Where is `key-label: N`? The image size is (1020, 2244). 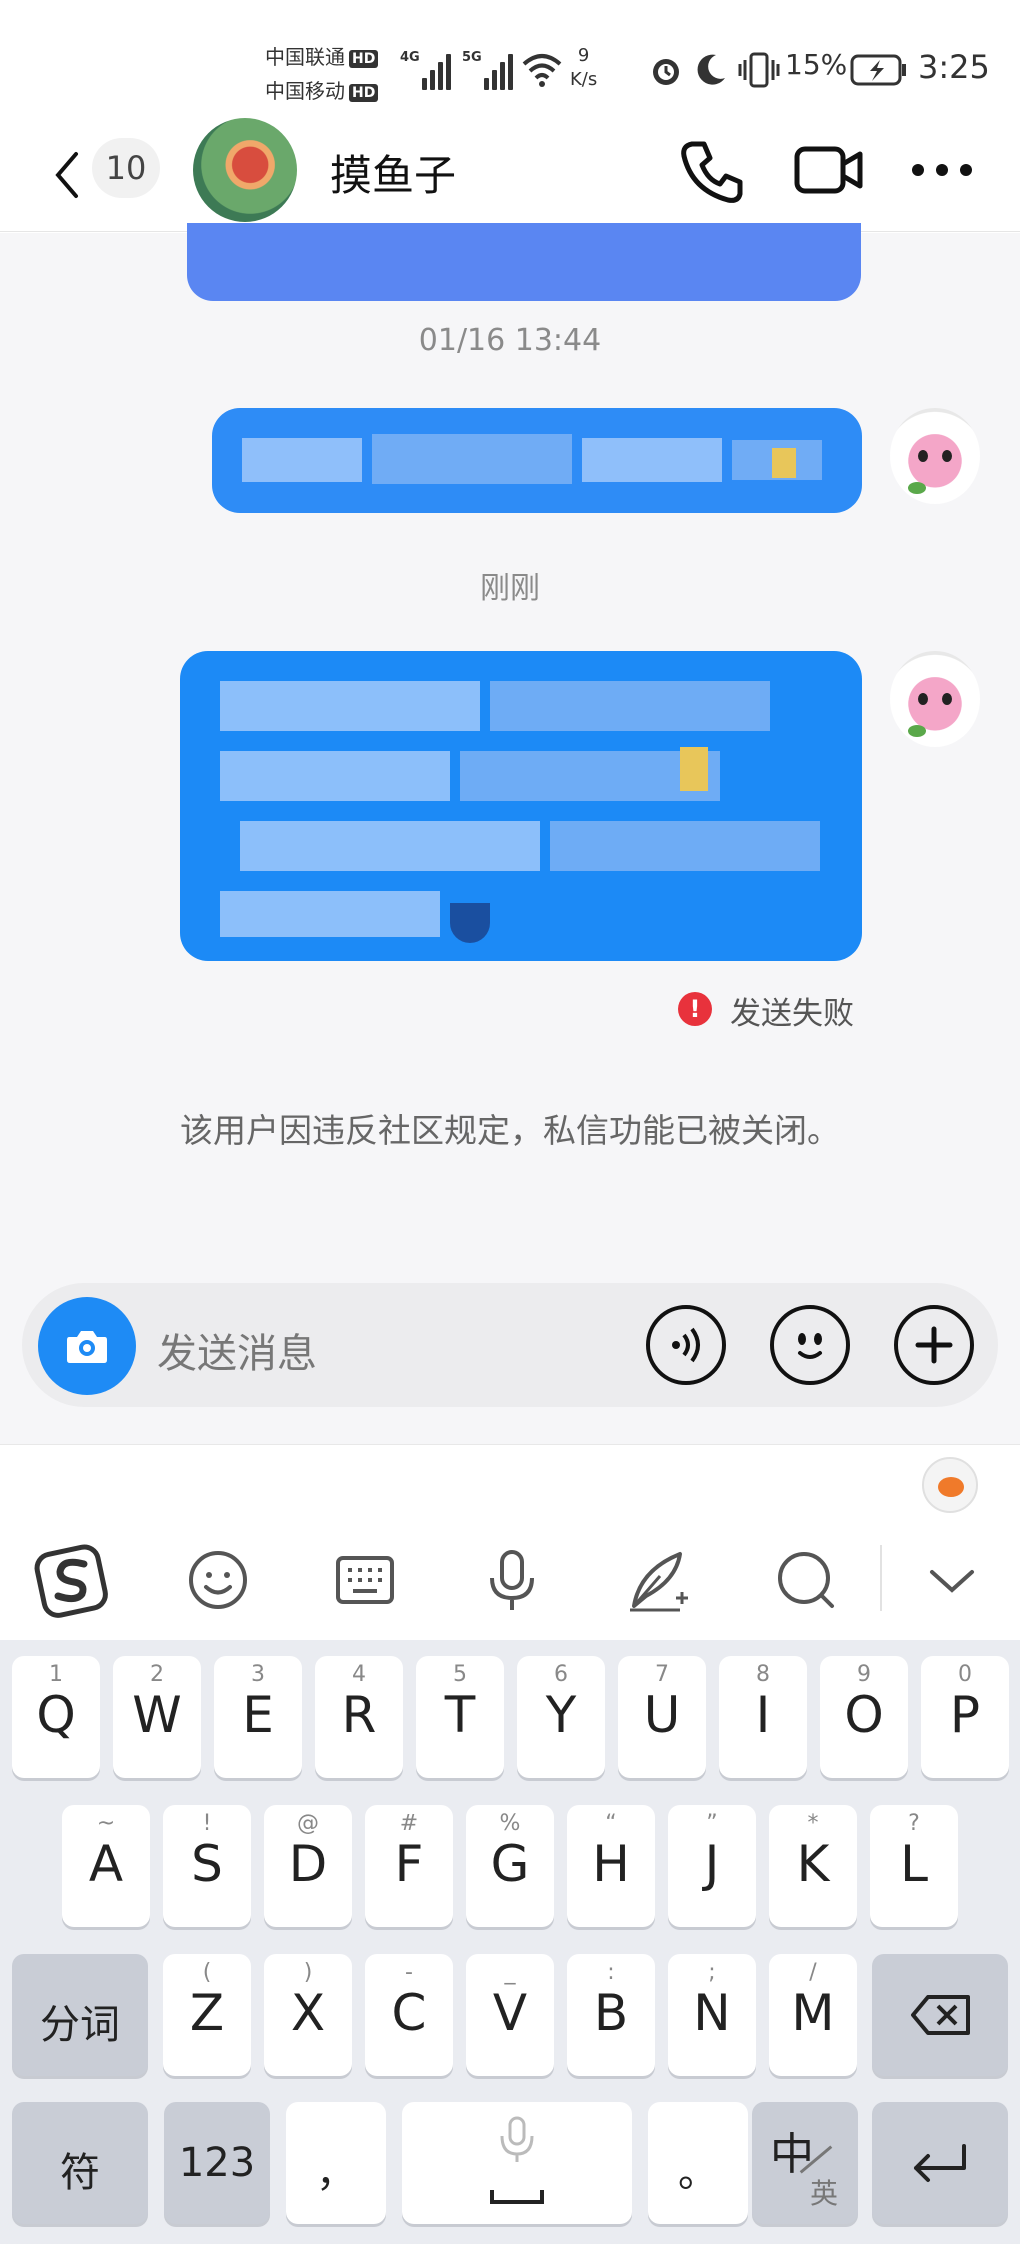 key-label: N is located at coordinates (712, 2013).